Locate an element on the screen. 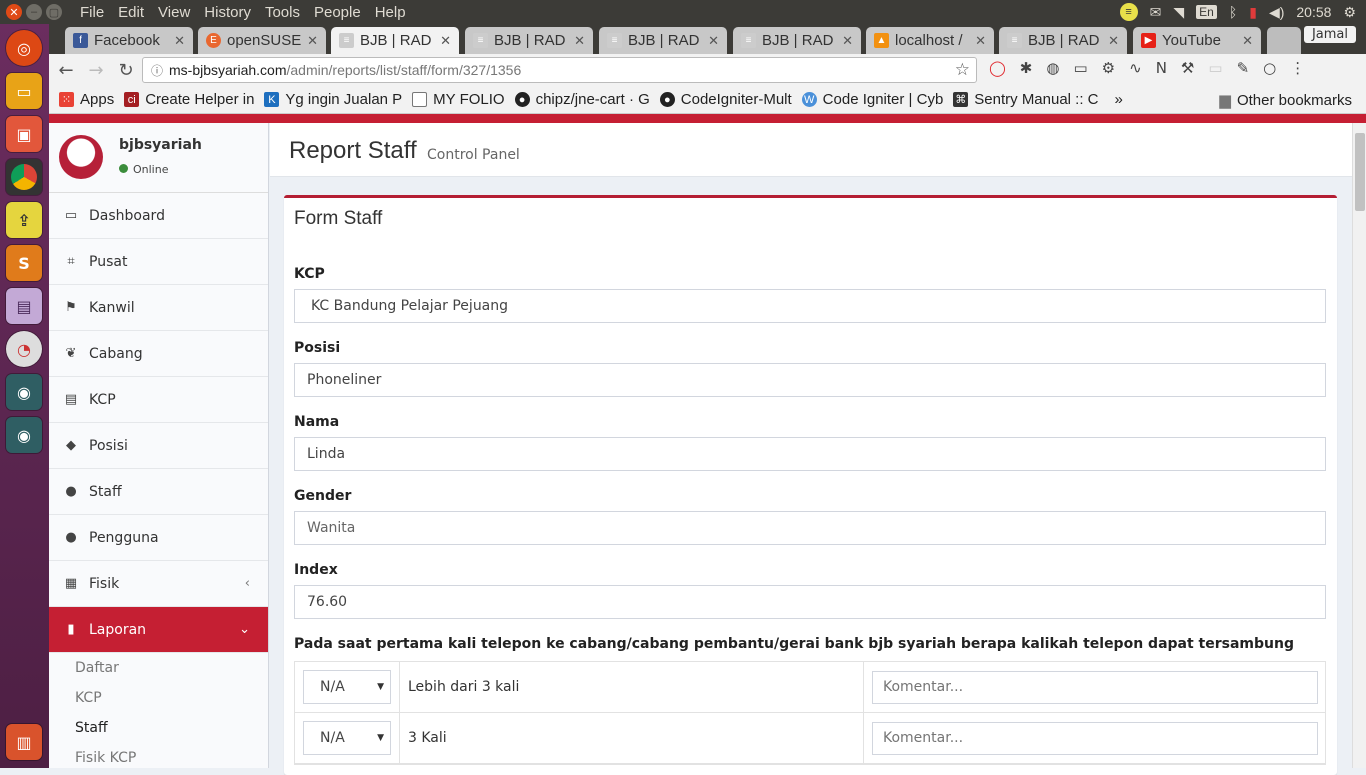 Image resolution: width=1366 pixels, height=775 pixels. eyedropper-icon: ✎ is located at coordinates (1243, 68).